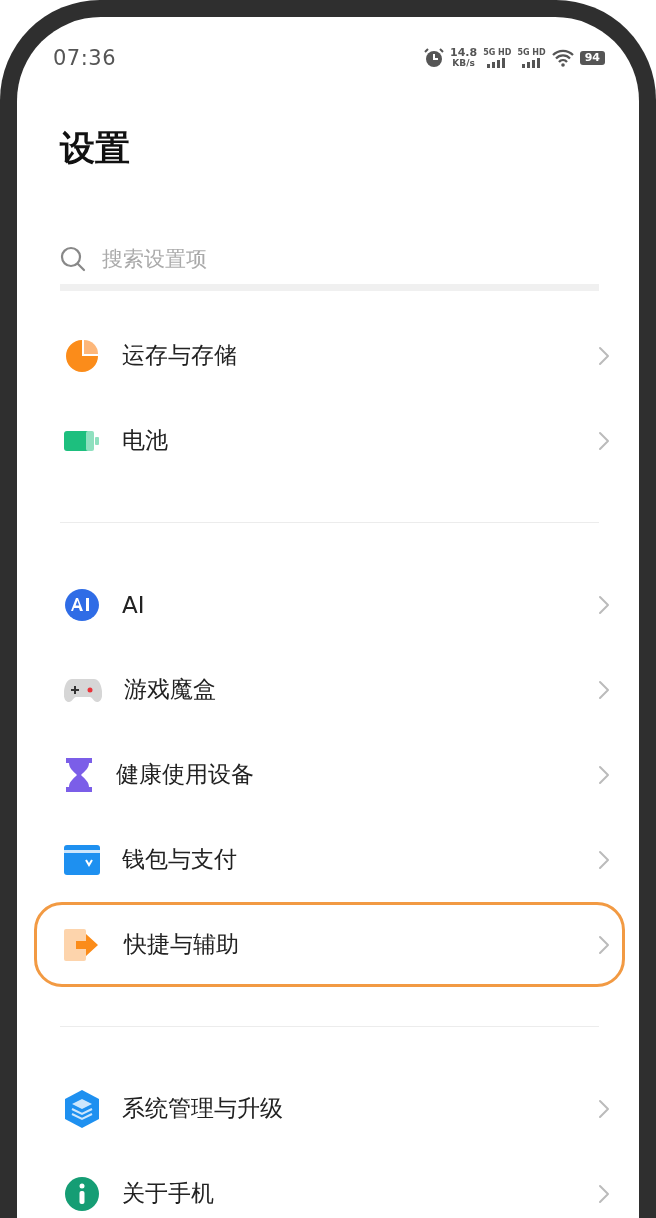  I want to click on network-speed: 14.8, so click(464, 53).